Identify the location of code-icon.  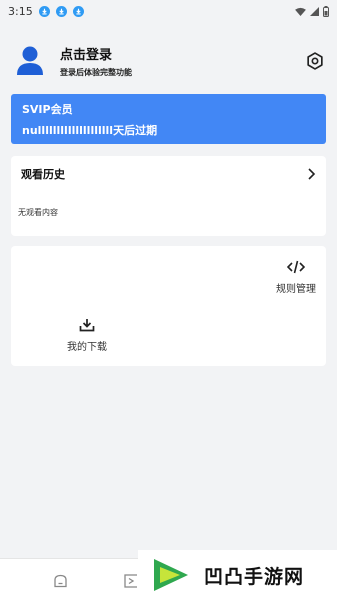
(296, 267).